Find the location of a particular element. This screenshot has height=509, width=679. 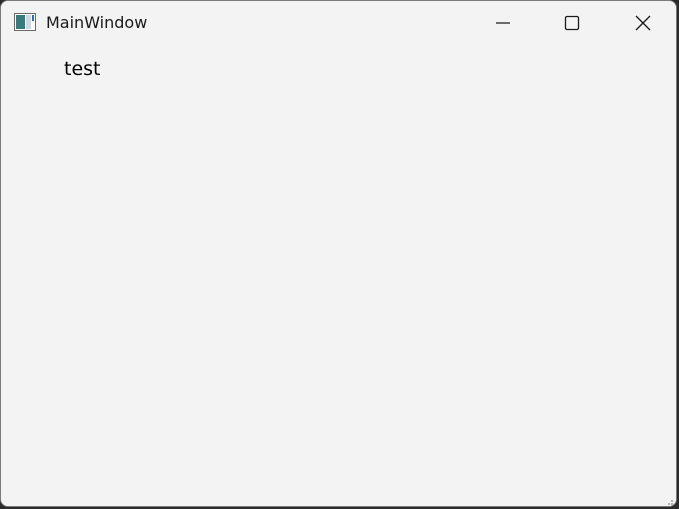

window-title: MainWindow is located at coordinates (97, 22).